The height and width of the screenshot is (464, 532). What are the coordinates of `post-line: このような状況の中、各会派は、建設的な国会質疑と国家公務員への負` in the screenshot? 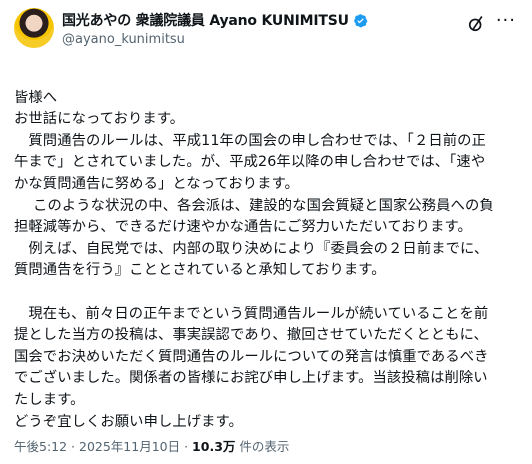 It's located at (254, 205).